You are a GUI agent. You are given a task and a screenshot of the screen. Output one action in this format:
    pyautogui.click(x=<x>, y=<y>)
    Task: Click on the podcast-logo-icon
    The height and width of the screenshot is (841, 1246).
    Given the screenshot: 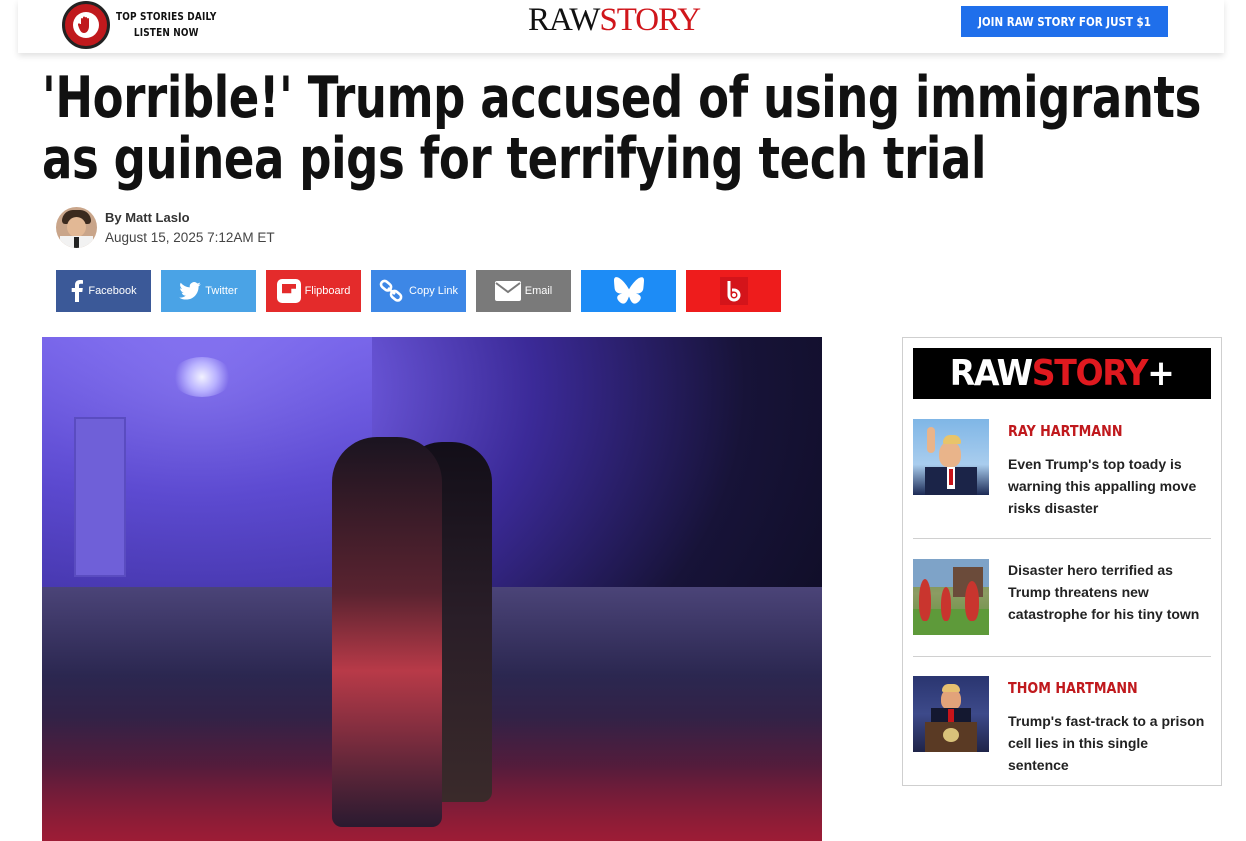 What is the action you would take?
    pyautogui.click(x=86, y=25)
    